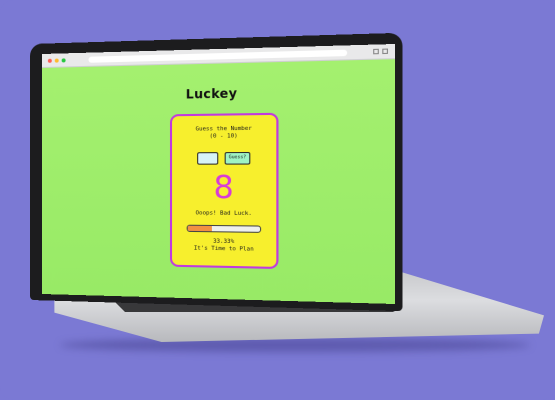 The height and width of the screenshot is (400, 555). I want to click on window-controls, so click(380, 51).